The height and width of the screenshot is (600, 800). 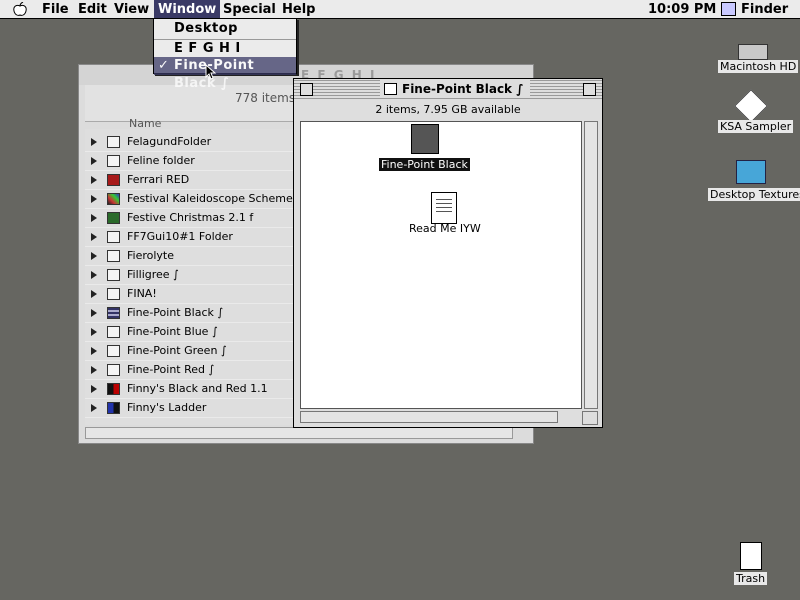 What do you see at coordinates (164, 65) in the screenshot?
I see `checkmark-icon: ✓` at bounding box center [164, 65].